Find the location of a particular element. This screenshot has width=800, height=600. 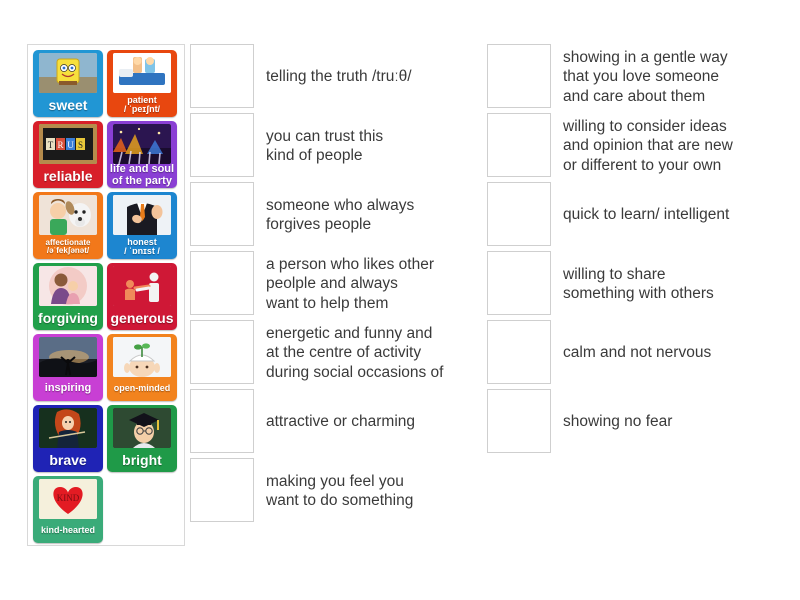

definition-text: you can trust this kind of people is located at coordinates (325, 145).